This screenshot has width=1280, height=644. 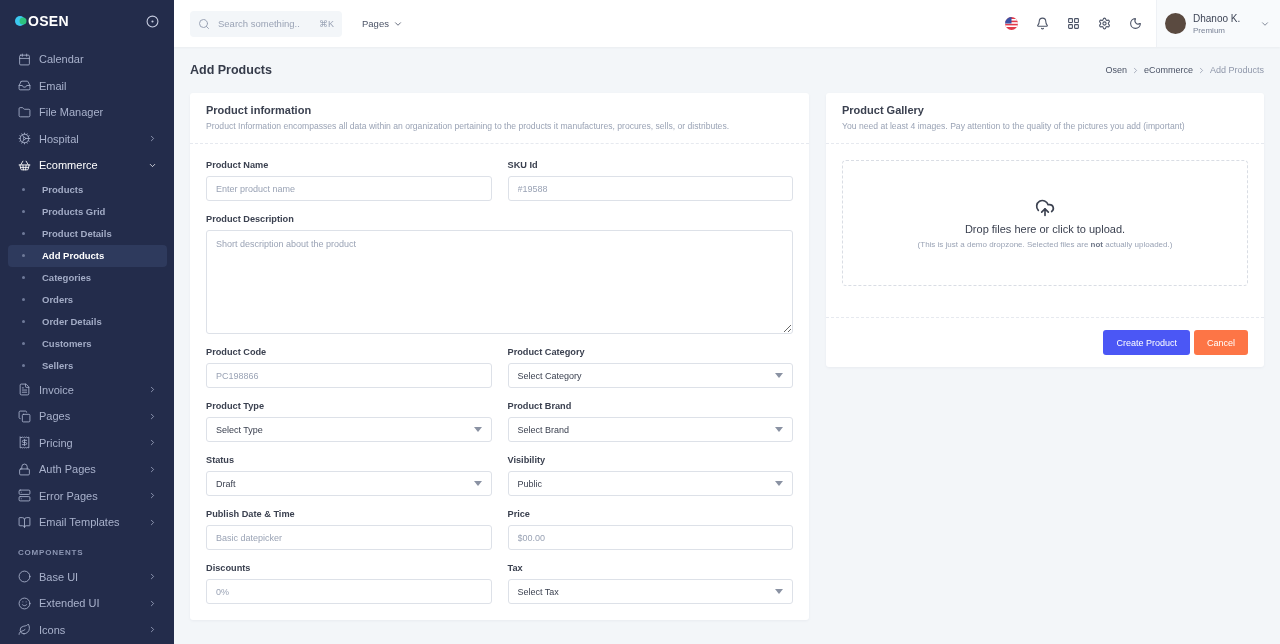 I want to click on breadcrumb-link: eCommerce, so click(x=1168, y=70).